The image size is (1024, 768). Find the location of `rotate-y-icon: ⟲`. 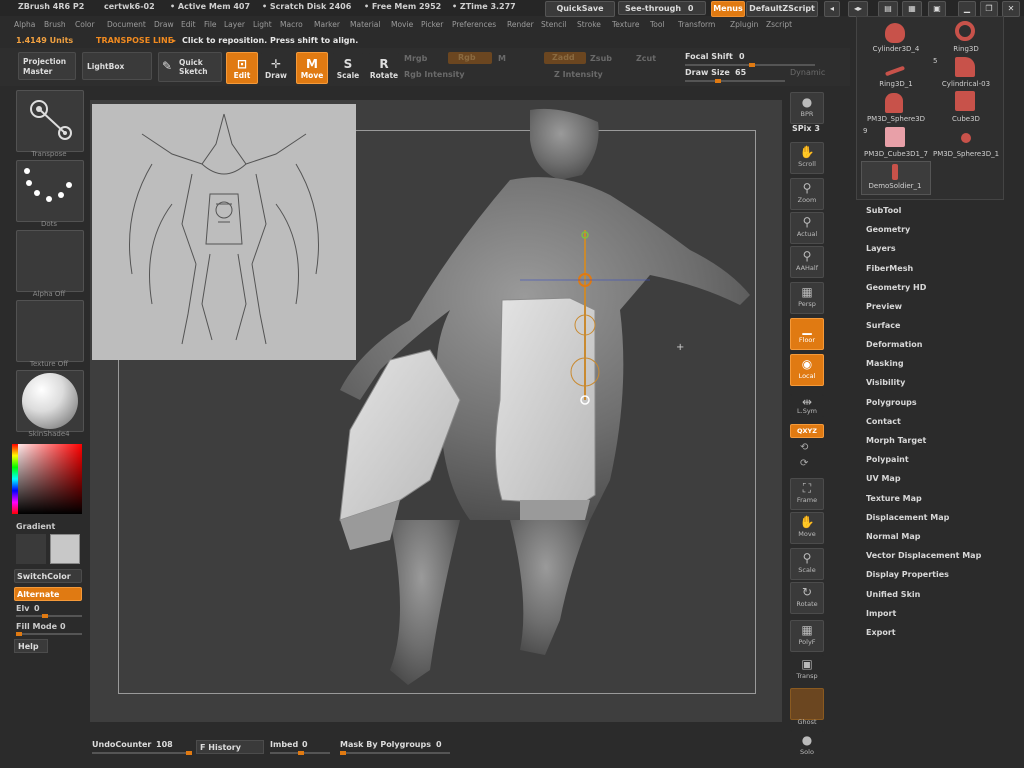

rotate-y-icon: ⟲ is located at coordinates (804, 447).